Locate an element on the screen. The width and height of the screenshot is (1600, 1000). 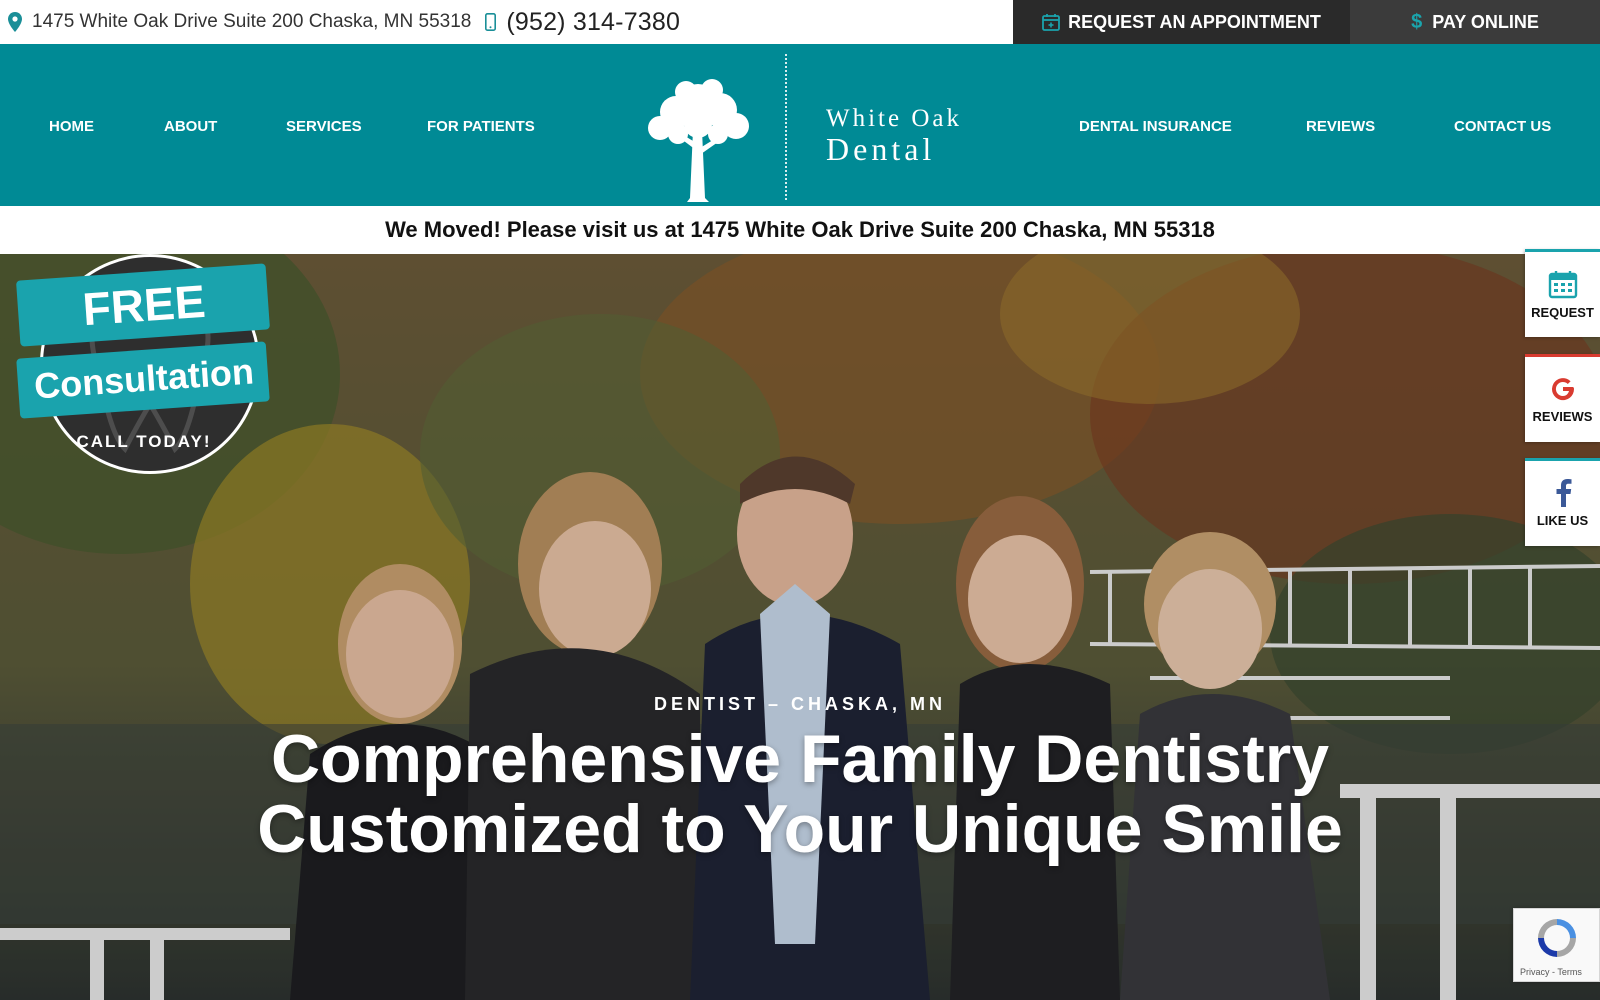
map-pin-icon is located at coordinates (15, 22).